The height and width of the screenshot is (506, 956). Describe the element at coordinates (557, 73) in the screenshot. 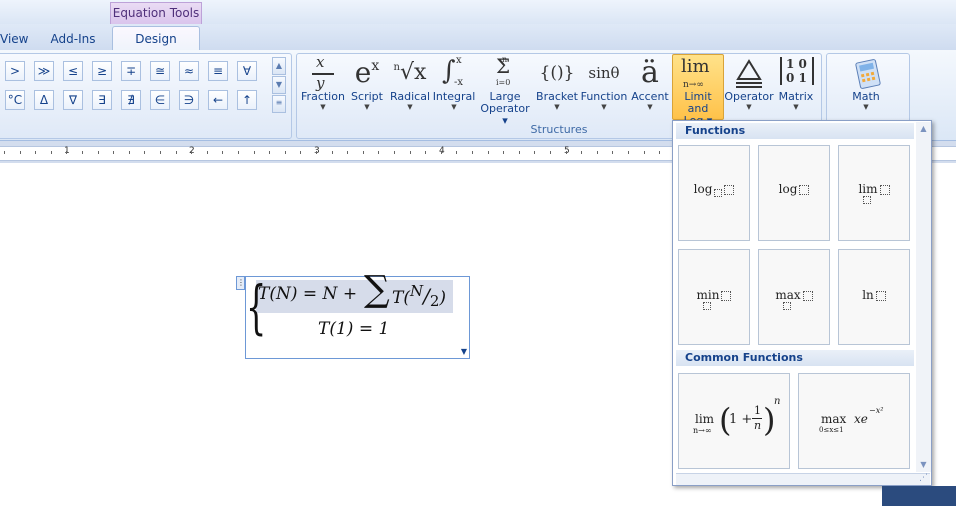

I see `bracket-icon: {()}` at that location.